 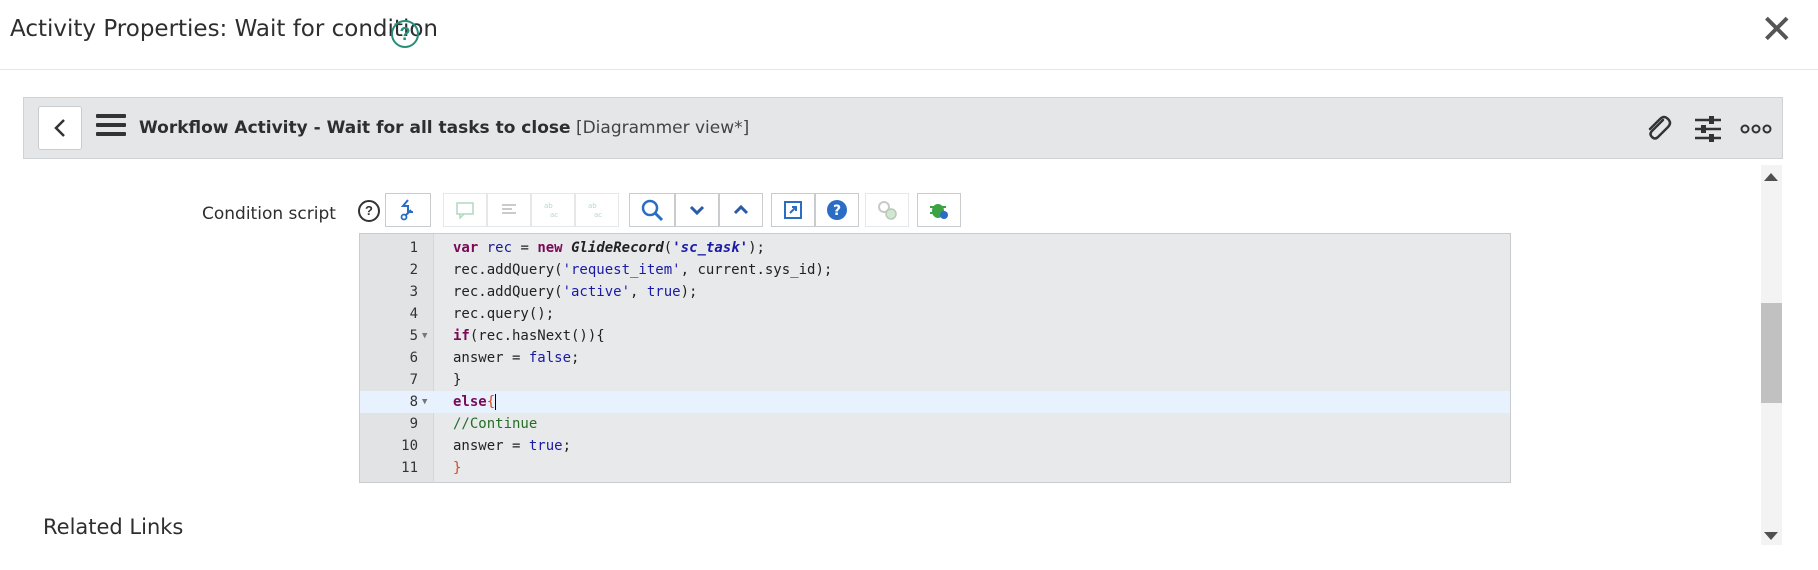 I want to click on back-icon, so click(x=59, y=128).